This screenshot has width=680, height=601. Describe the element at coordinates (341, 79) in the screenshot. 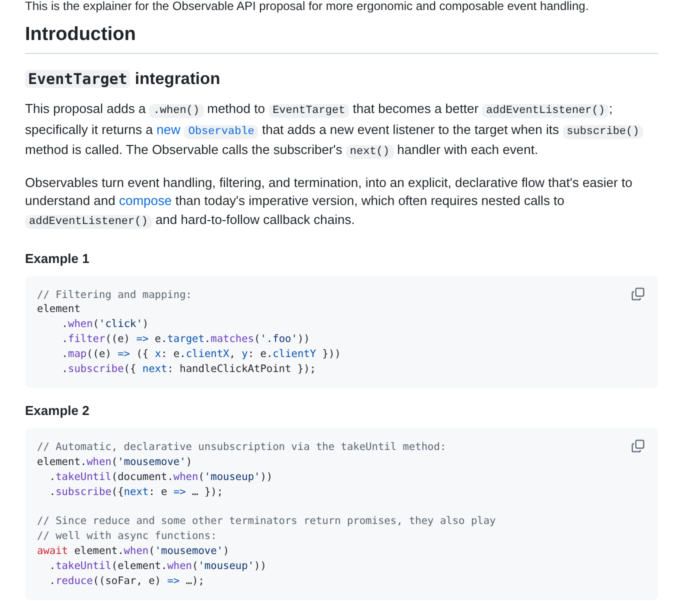

I see `subsection-heading: EventTarget integration` at that location.